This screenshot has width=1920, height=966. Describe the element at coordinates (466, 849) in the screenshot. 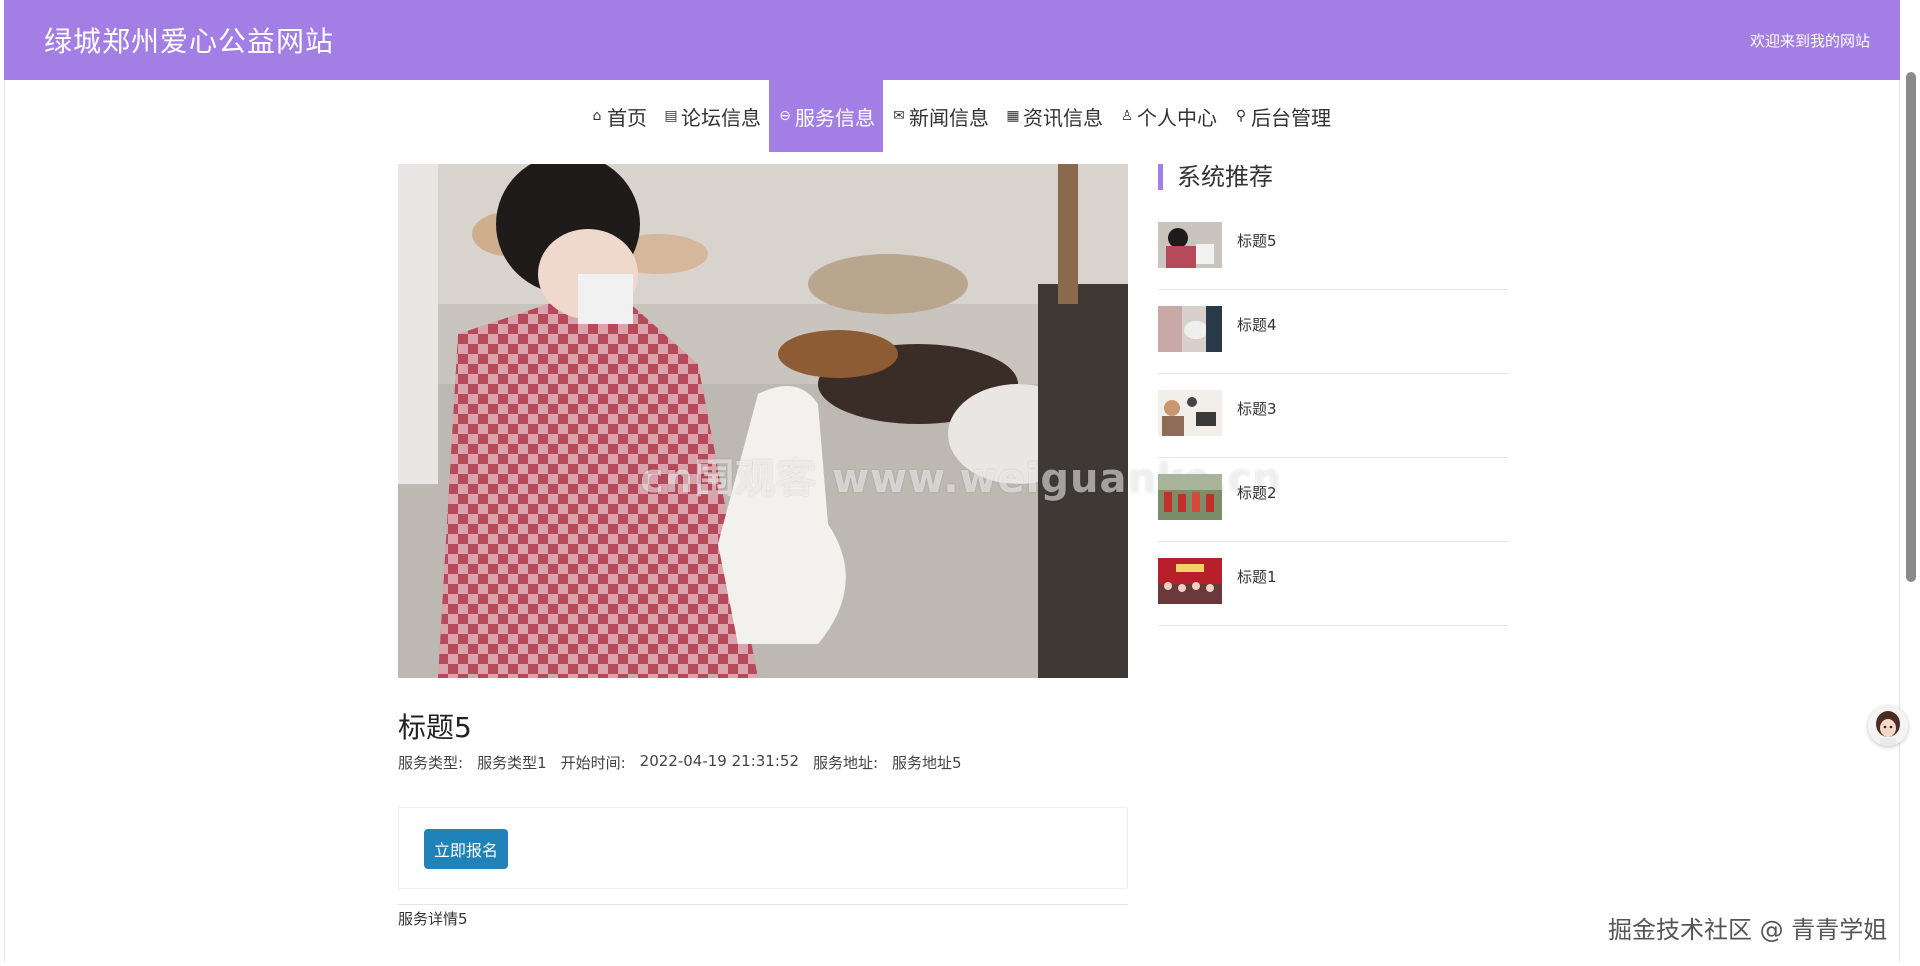

I see `apply-button: 立即报名` at that location.